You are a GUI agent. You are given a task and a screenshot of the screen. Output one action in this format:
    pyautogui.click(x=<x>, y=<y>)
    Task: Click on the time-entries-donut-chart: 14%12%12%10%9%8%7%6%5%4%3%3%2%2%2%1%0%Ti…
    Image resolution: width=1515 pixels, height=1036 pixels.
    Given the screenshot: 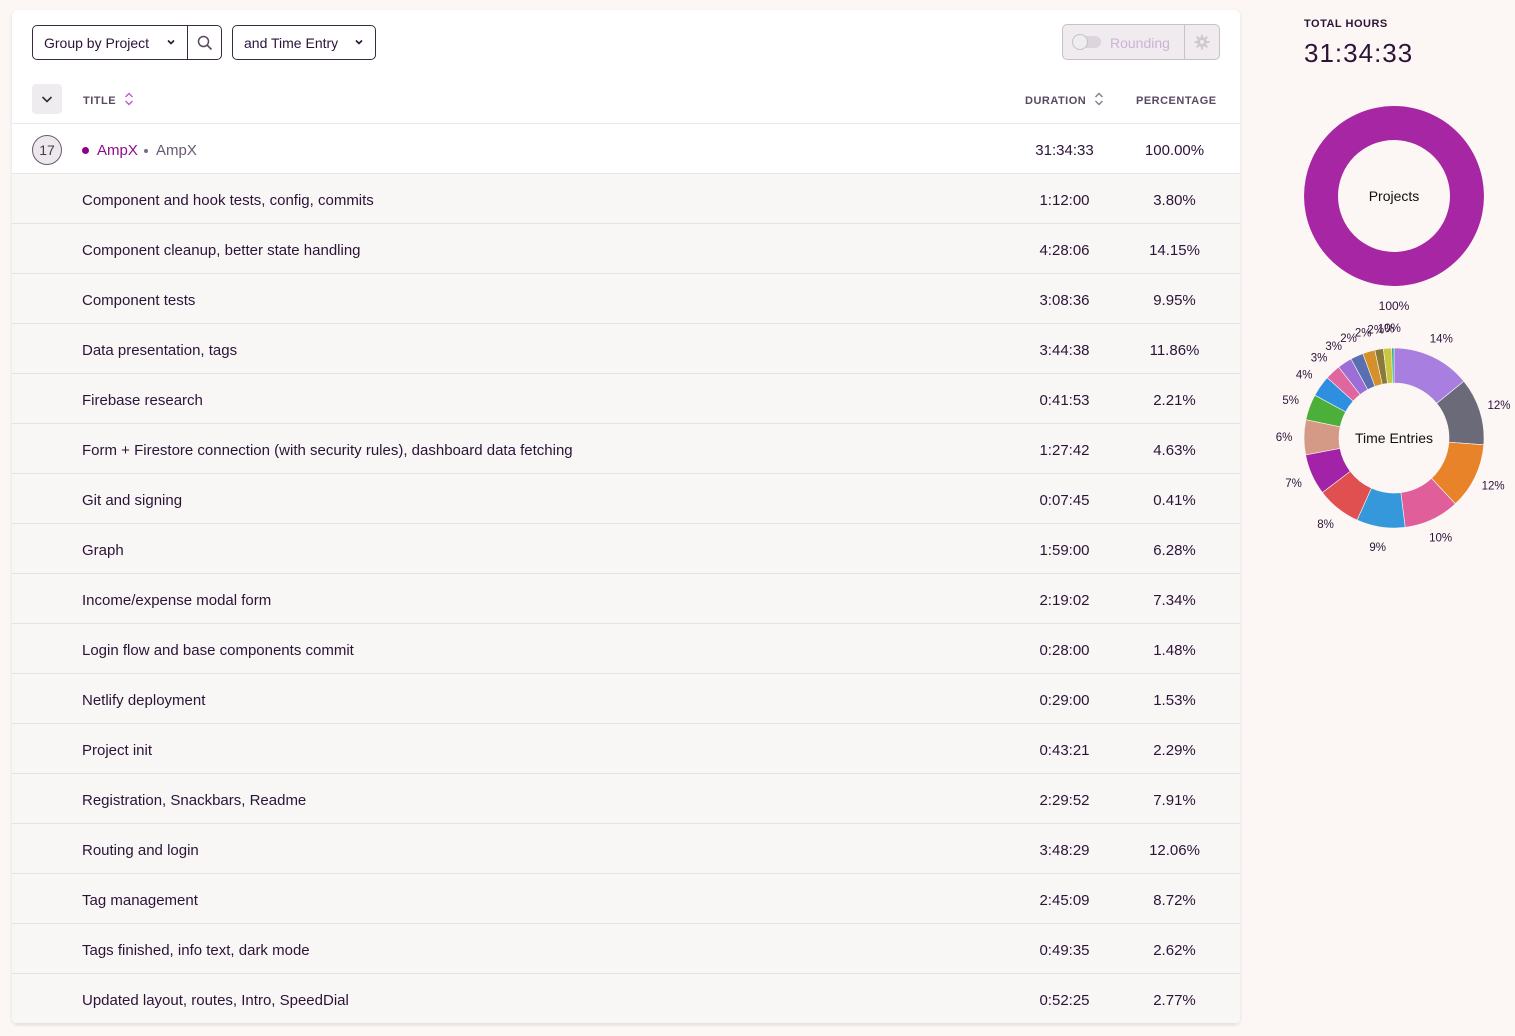 What is the action you would take?
    pyautogui.click(x=1393, y=438)
    